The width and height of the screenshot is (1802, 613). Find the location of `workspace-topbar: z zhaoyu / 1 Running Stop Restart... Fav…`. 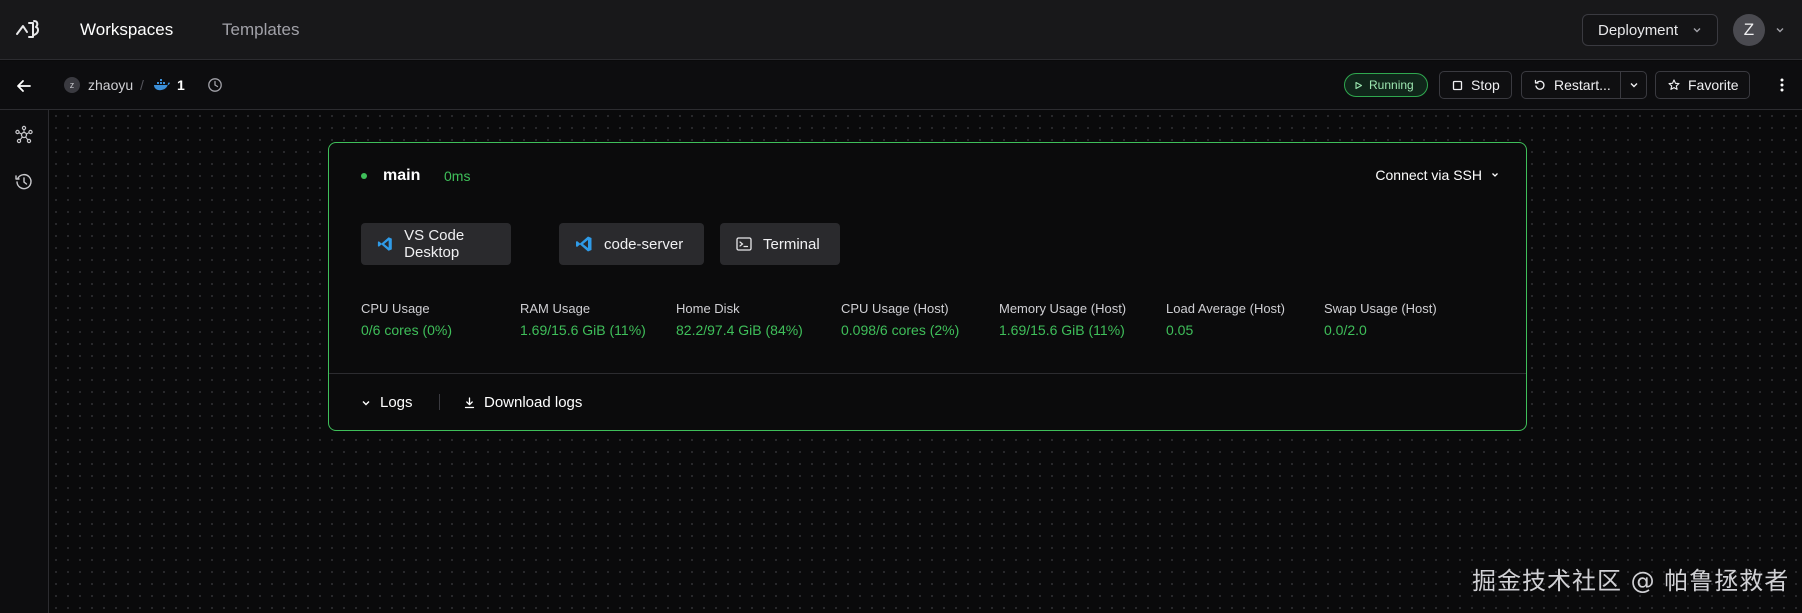

workspace-topbar: z zhaoyu / 1 Running Stop Restart... Fav… is located at coordinates (901, 85).